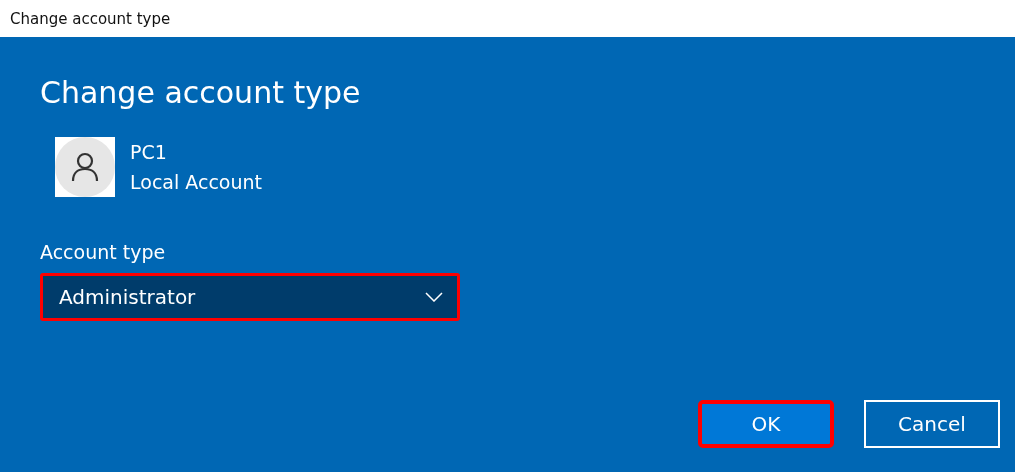 The height and width of the screenshot is (472, 1015). What do you see at coordinates (766, 424) in the screenshot?
I see `ok-button: OK` at bounding box center [766, 424].